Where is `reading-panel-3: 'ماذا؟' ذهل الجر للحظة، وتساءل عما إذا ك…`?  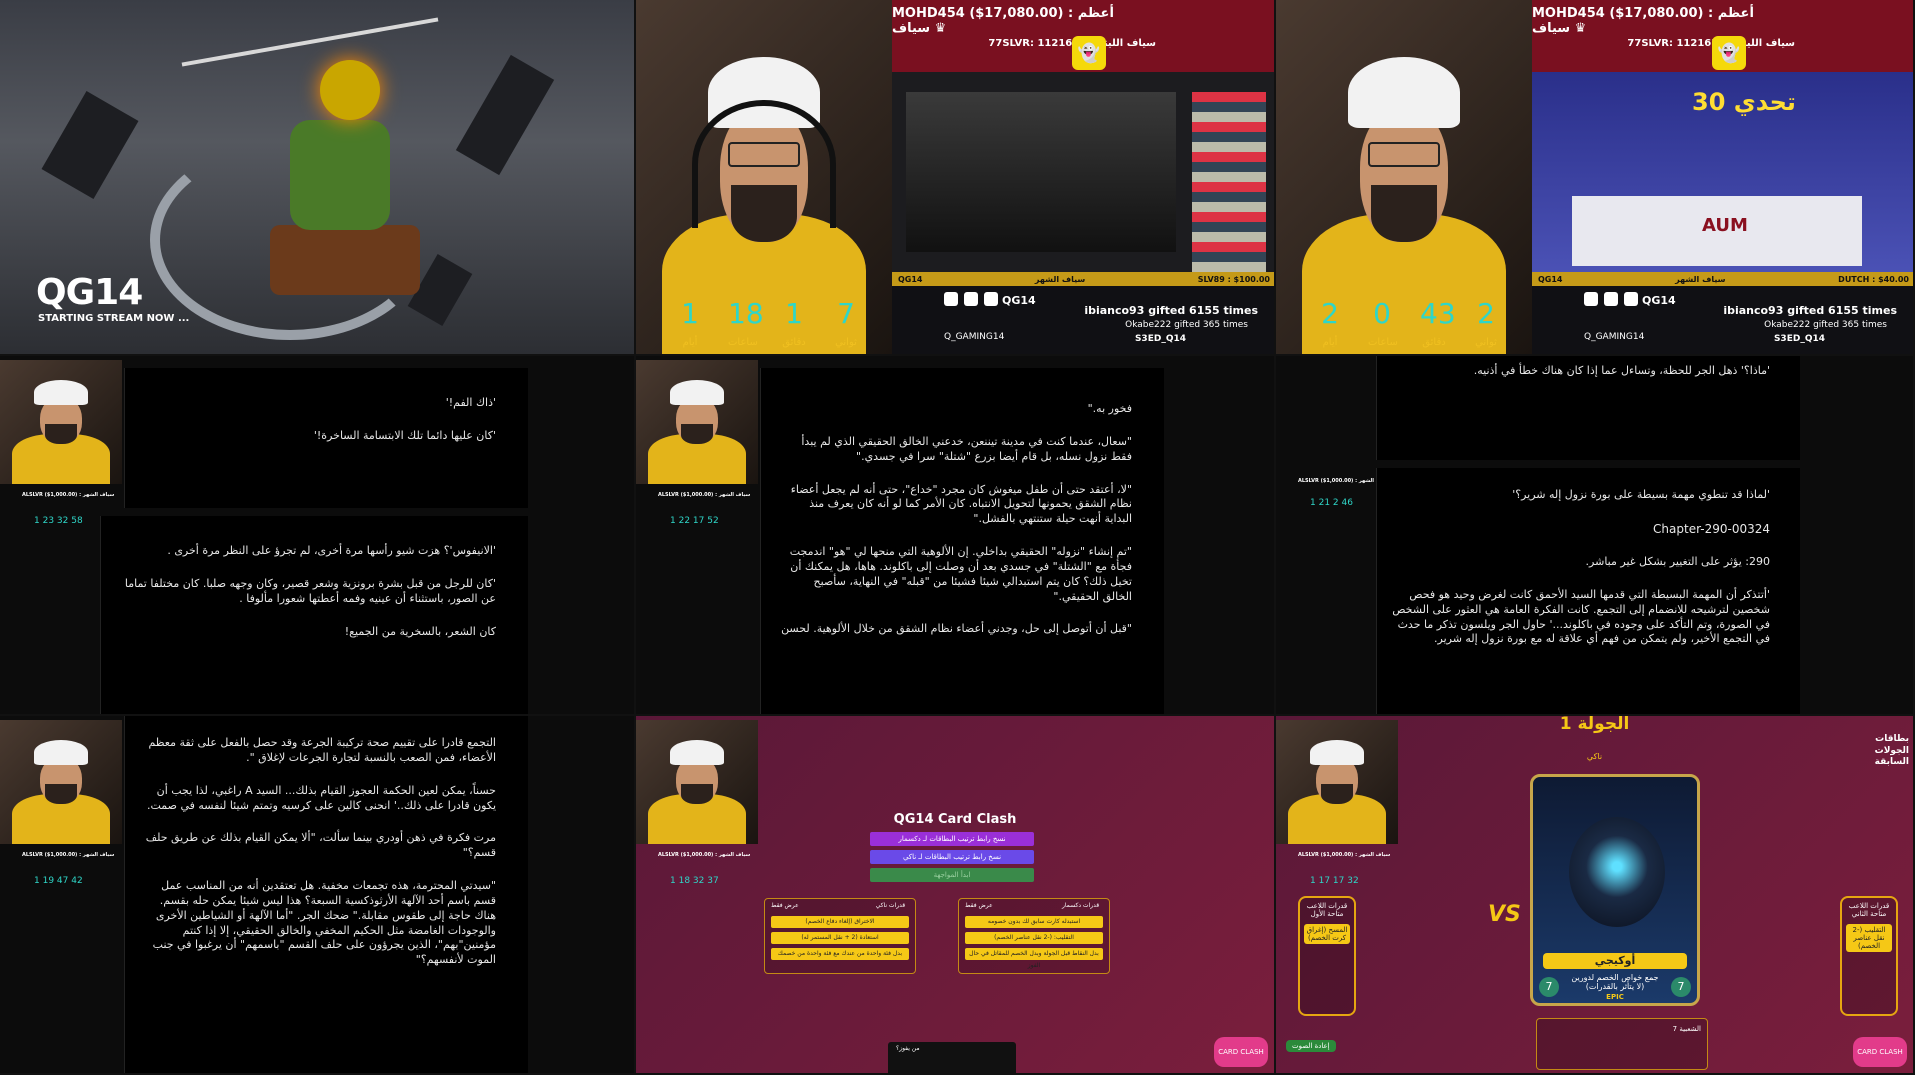 reading-panel-3: 'ماذا؟' ذهل الجر للحظة، وتساءل عما إذا ك… is located at coordinates (1595, 536).